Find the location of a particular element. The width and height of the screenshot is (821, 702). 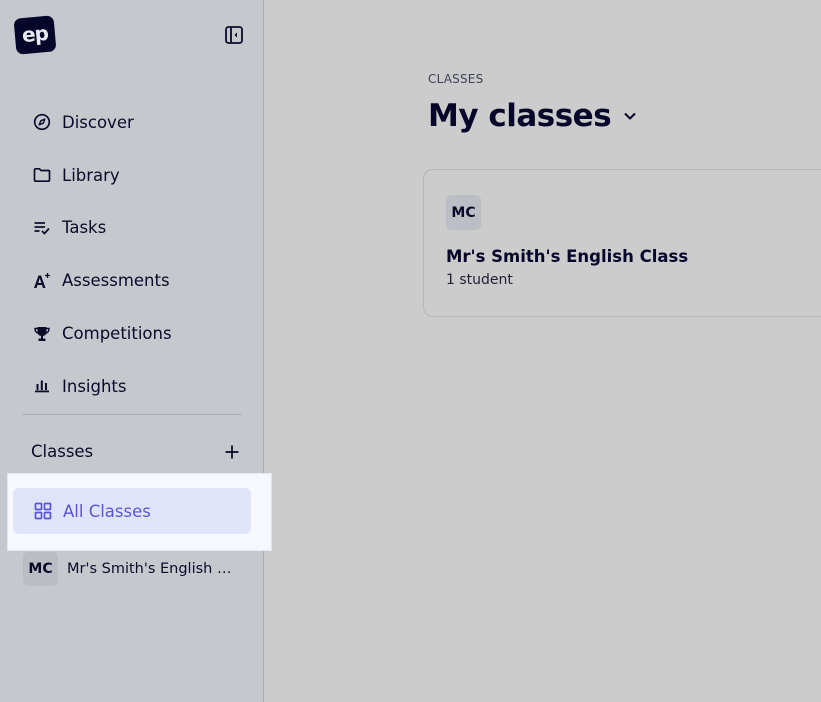

bar-chart-icon is located at coordinates (42, 386).